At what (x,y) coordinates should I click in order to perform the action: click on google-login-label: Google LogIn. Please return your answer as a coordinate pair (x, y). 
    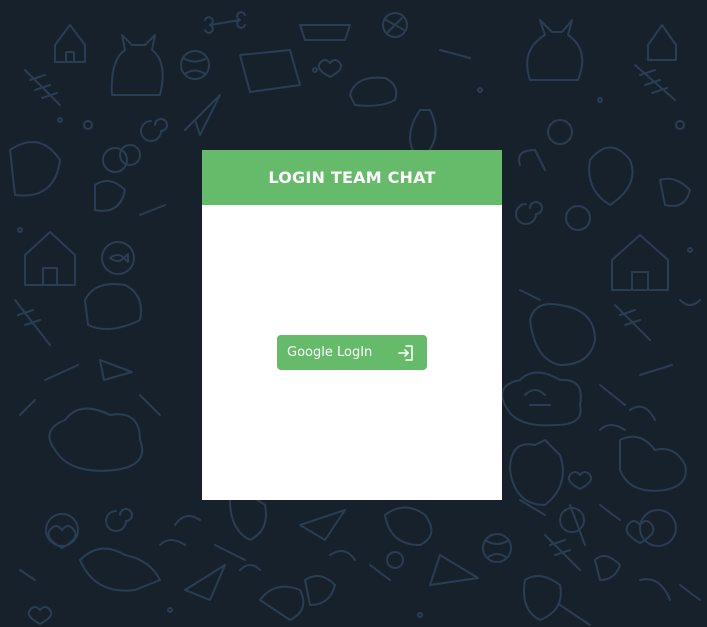
    Looking at the image, I should click on (330, 352).